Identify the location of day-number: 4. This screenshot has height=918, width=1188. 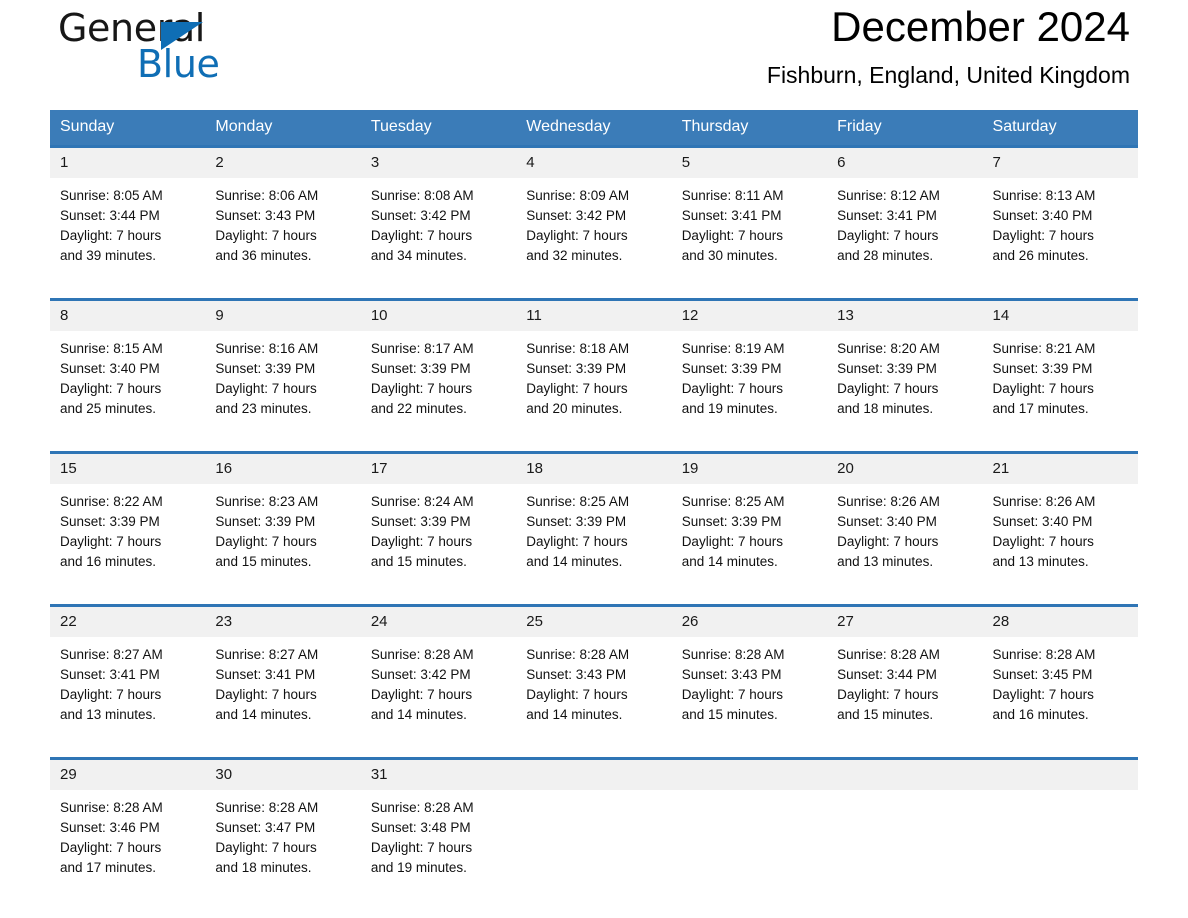
(594, 163).